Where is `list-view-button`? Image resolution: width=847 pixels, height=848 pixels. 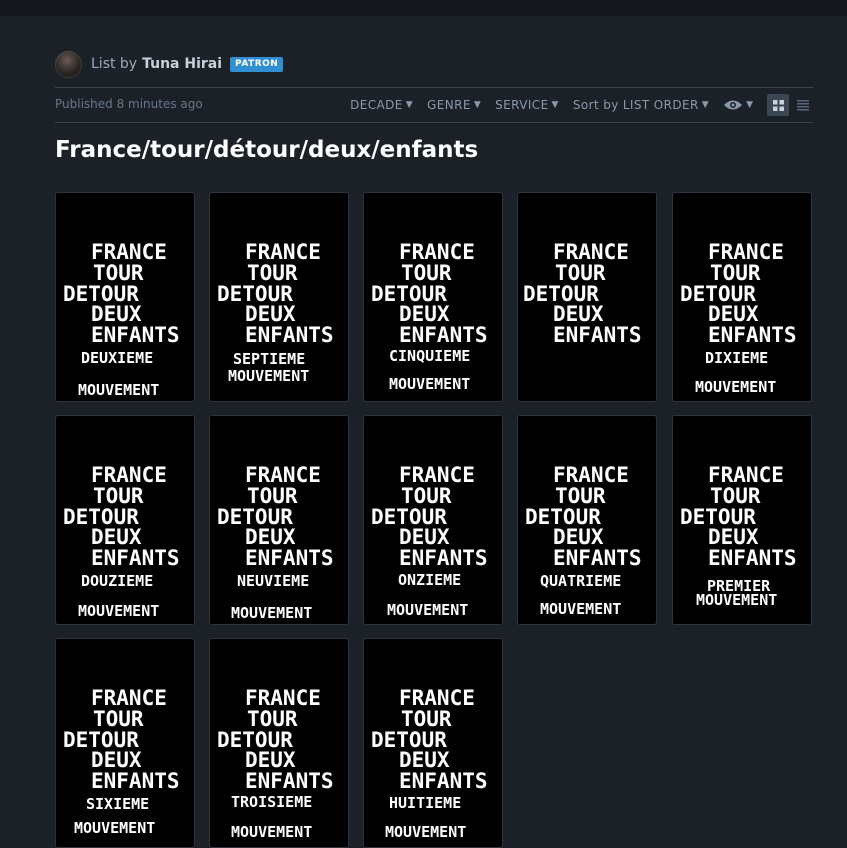
list-view-button is located at coordinates (803, 105).